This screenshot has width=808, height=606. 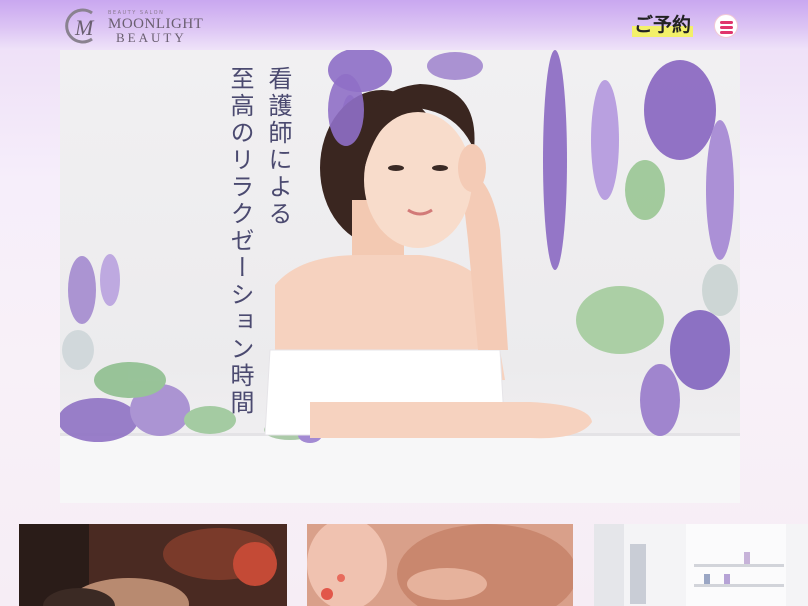 I want to click on hamburger-menu-icon, so click(x=726, y=26).